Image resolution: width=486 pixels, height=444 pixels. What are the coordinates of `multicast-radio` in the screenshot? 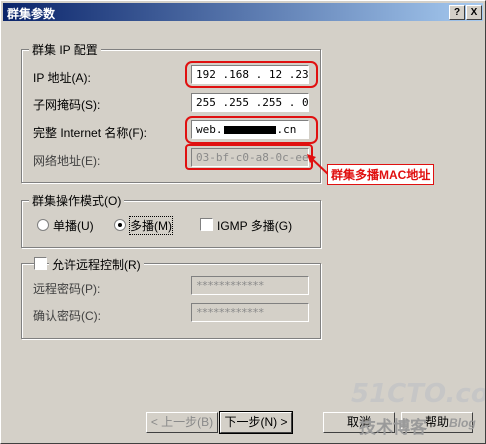 It's located at (120, 225).